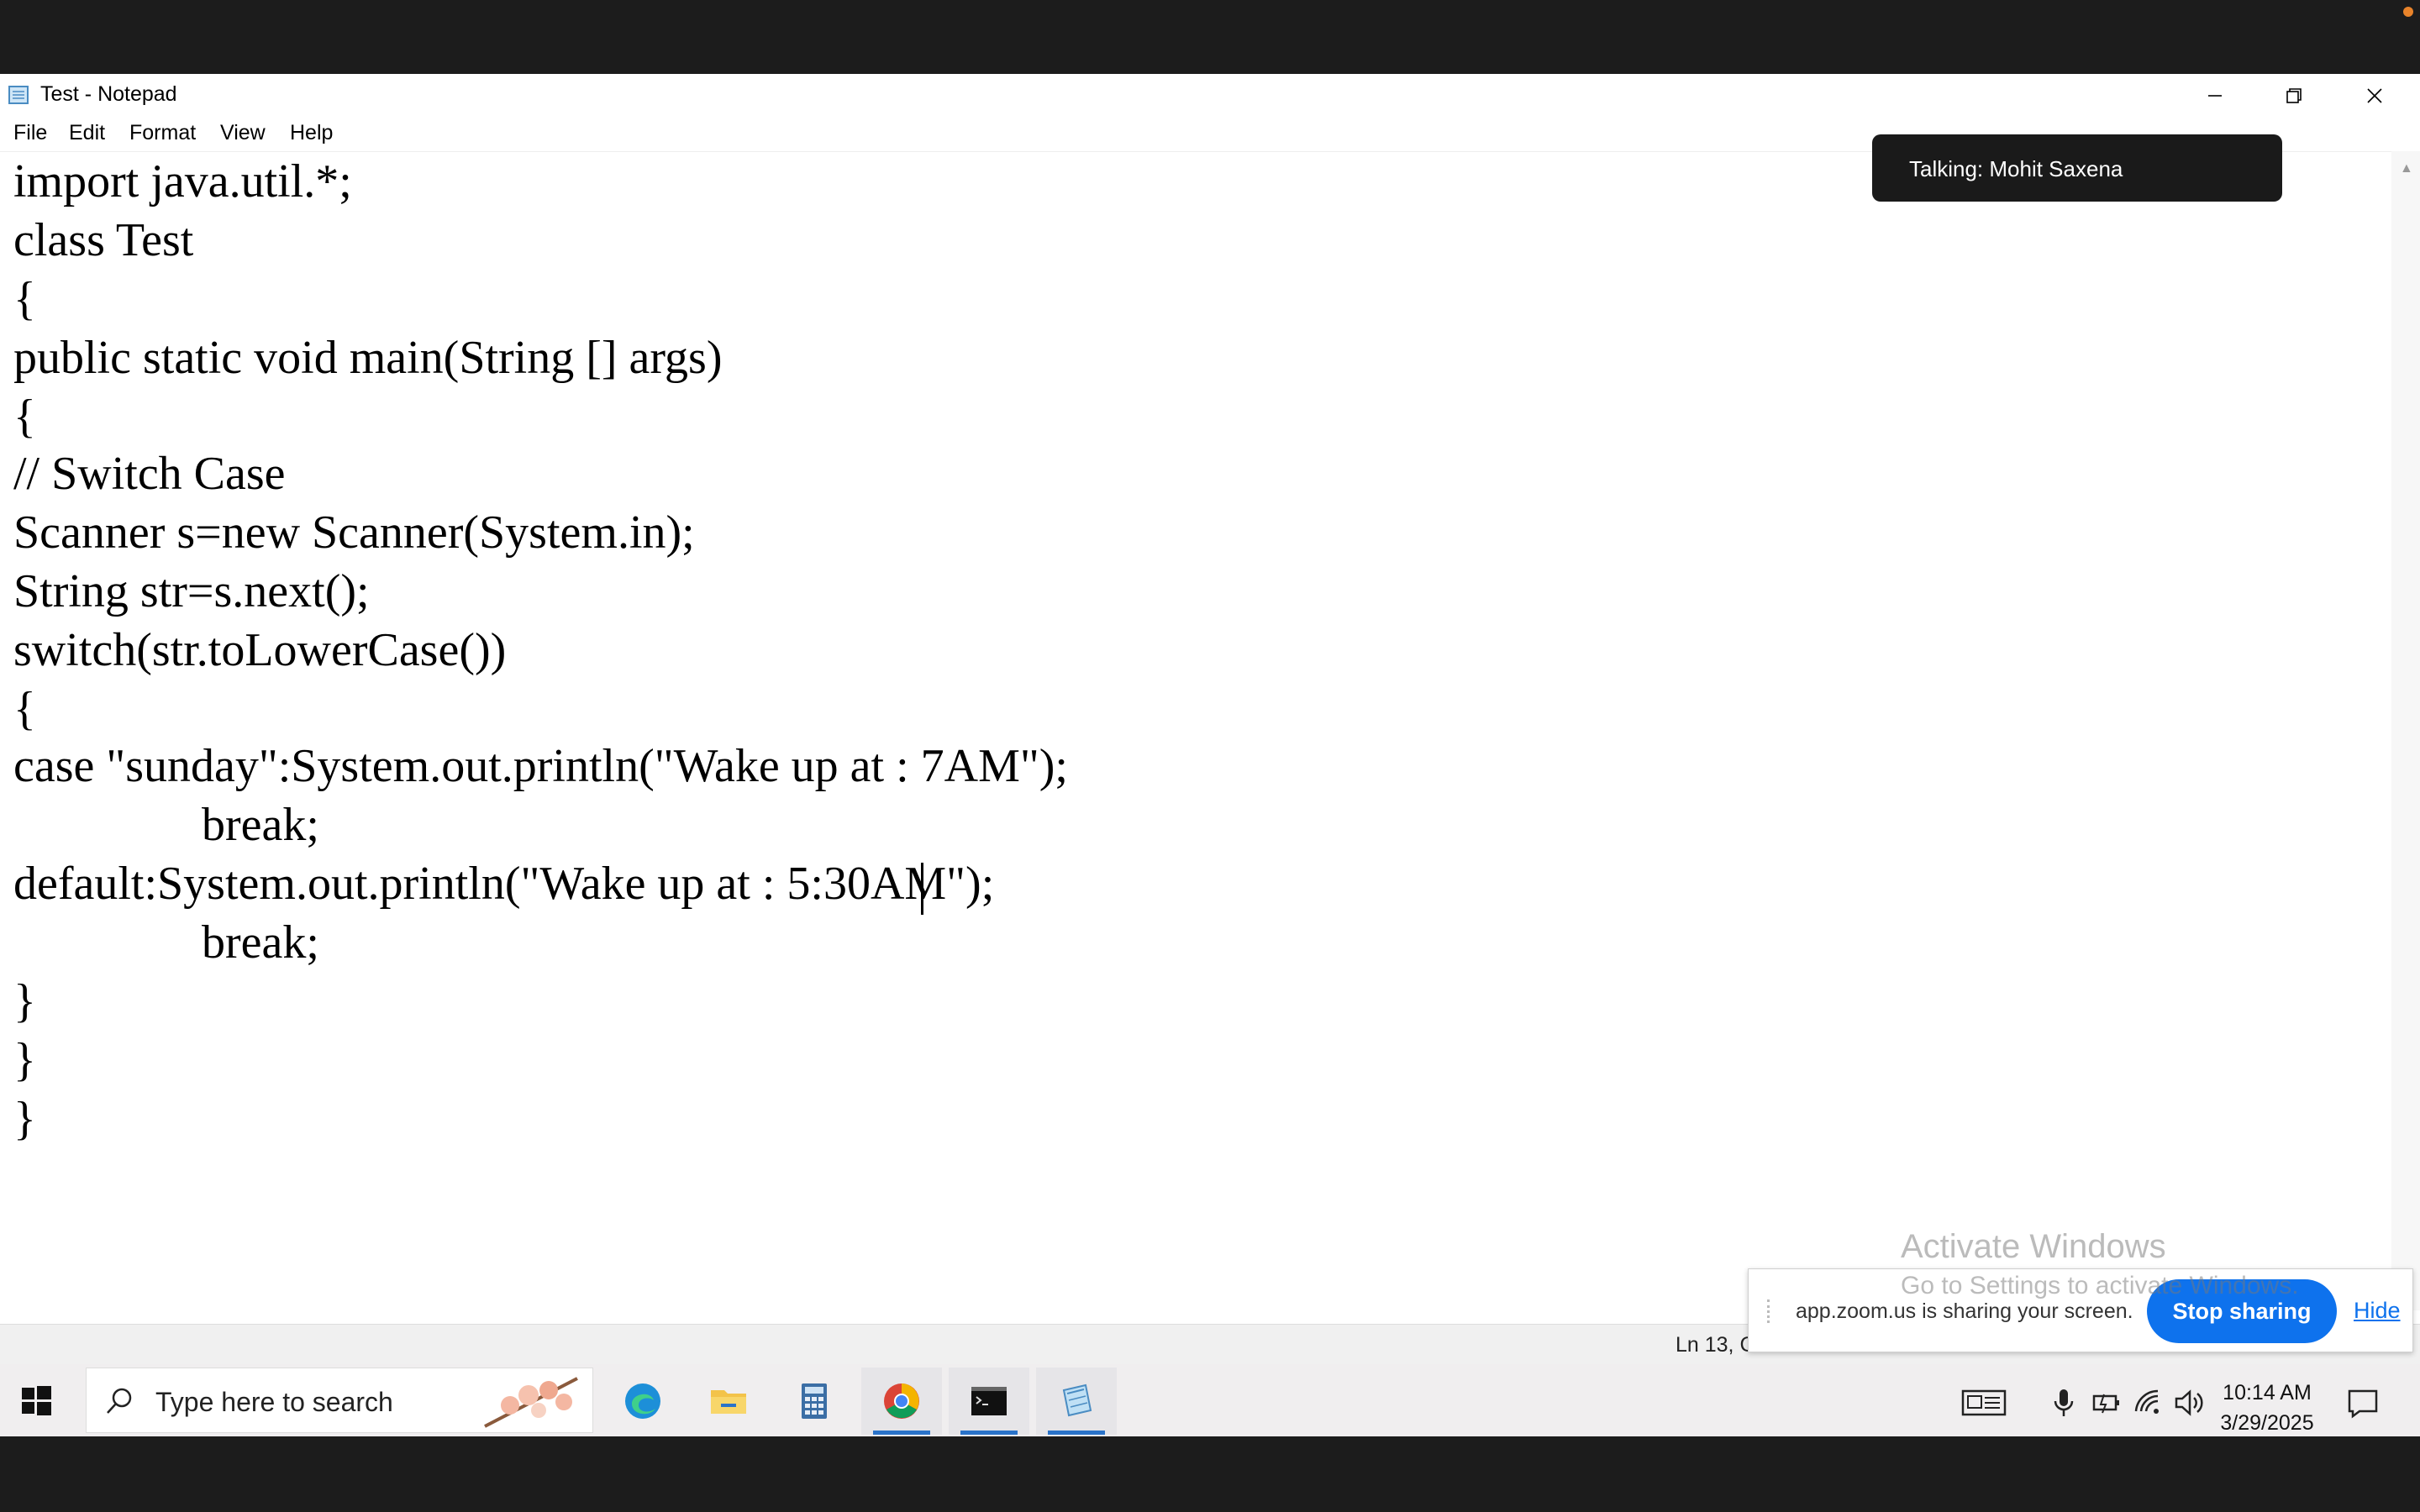 Image resolution: width=2420 pixels, height=1512 pixels. Describe the element at coordinates (2362, 1402) in the screenshot. I see `notification-center-icon` at that location.